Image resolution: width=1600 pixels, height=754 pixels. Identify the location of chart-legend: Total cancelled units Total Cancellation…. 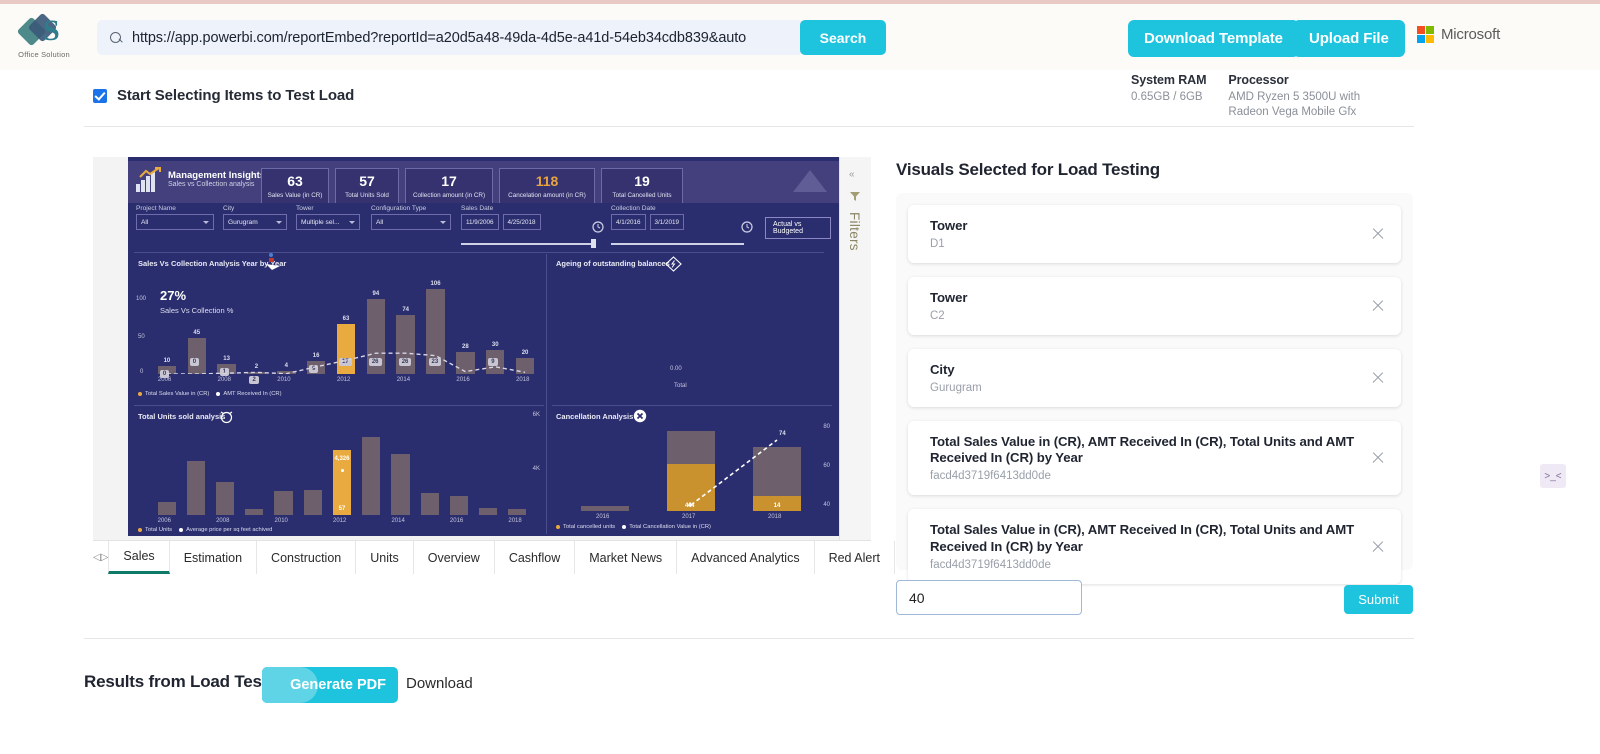
(633, 527).